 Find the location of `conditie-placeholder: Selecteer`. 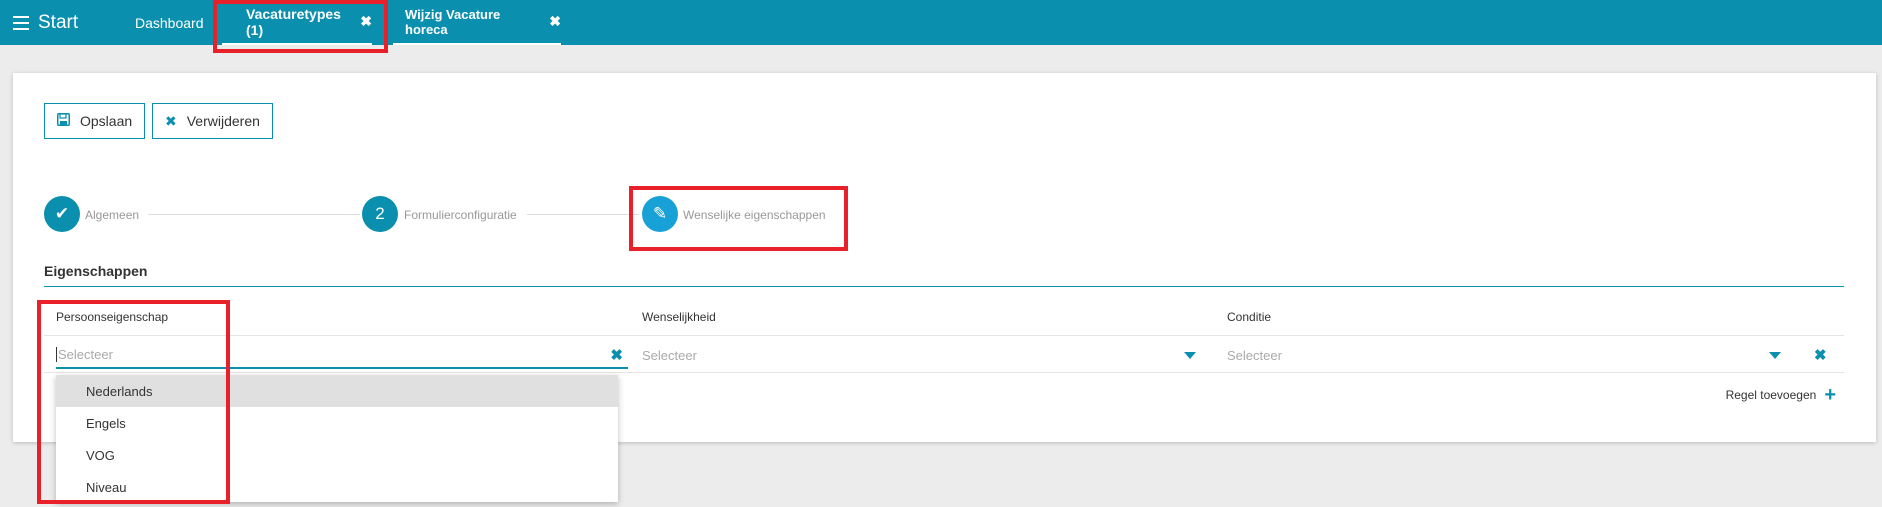

conditie-placeholder: Selecteer is located at coordinates (1254, 355).